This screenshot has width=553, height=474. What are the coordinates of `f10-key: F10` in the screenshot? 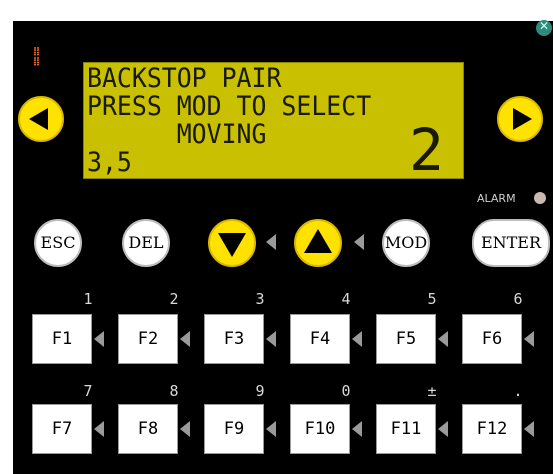 It's located at (320, 429).